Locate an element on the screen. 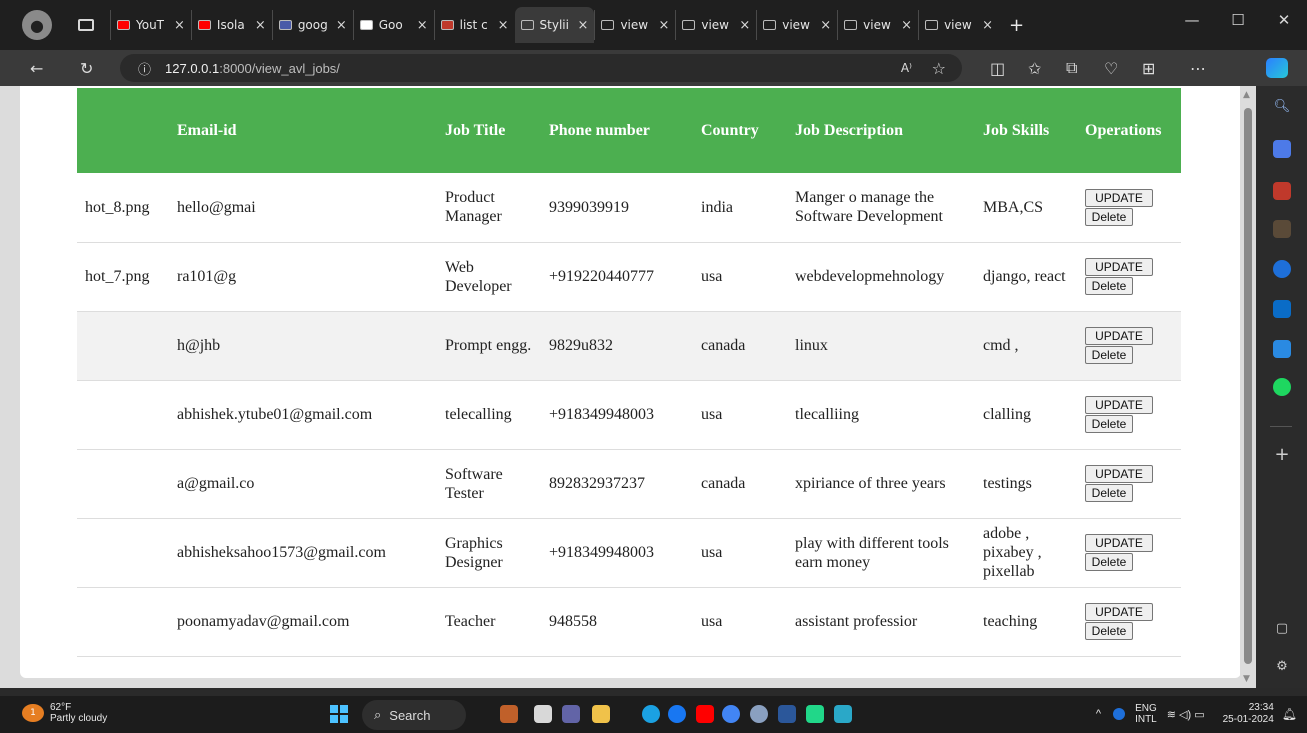  task-view-icon is located at coordinates (543, 714).